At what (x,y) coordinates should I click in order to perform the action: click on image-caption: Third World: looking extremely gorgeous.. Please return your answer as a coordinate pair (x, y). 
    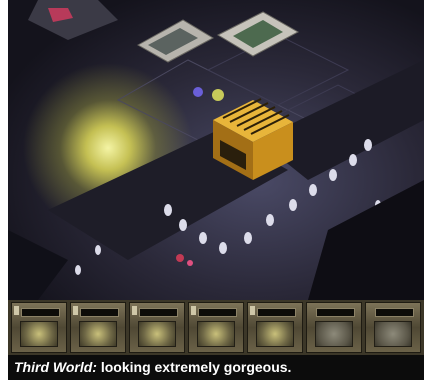
    Looking at the image, I should click on (216, 367).